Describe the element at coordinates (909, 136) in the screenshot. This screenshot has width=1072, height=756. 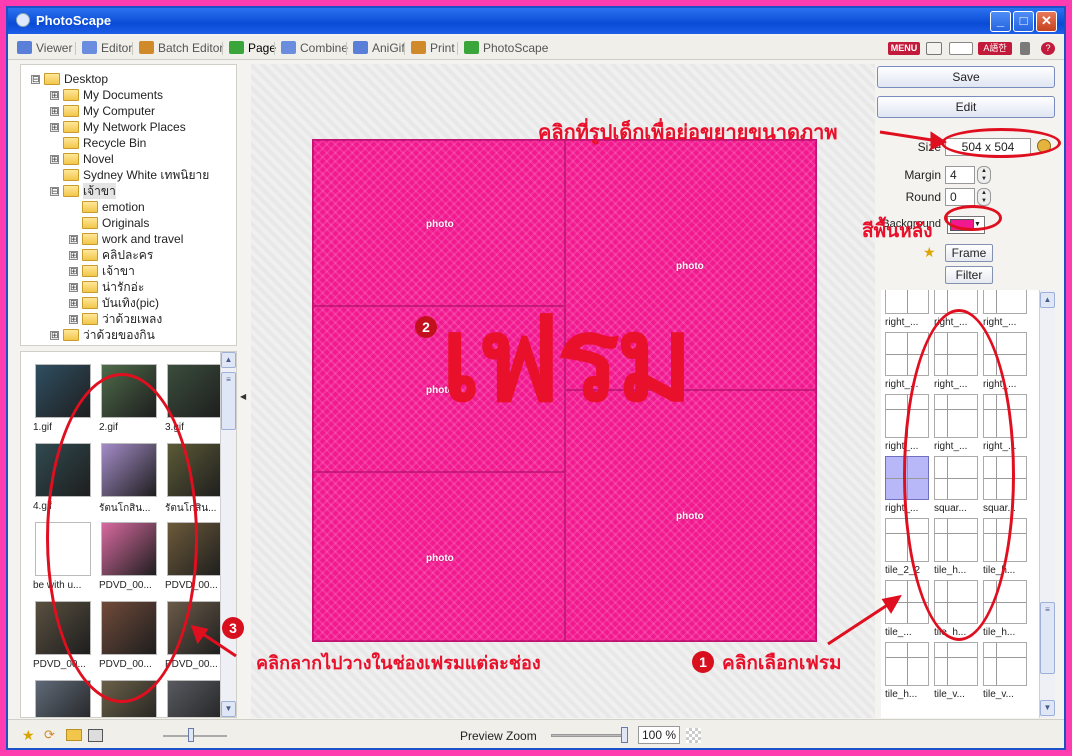
I see `arrow-to-size` at that location.